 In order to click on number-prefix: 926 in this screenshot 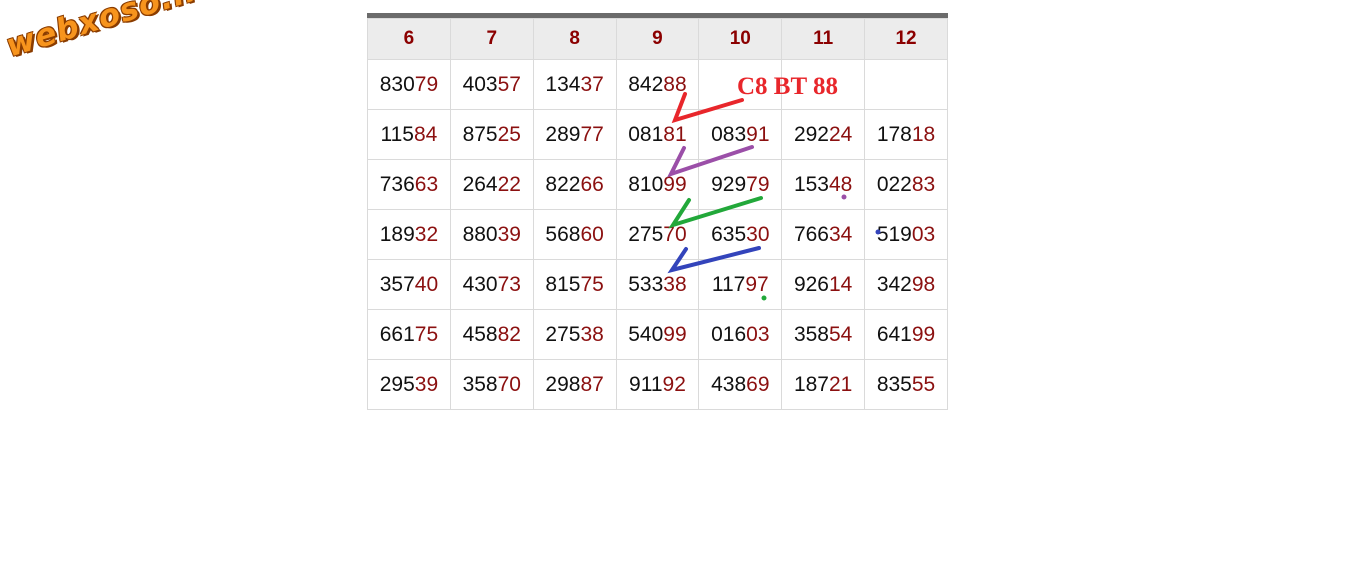, I will do `click(811, 284)`.